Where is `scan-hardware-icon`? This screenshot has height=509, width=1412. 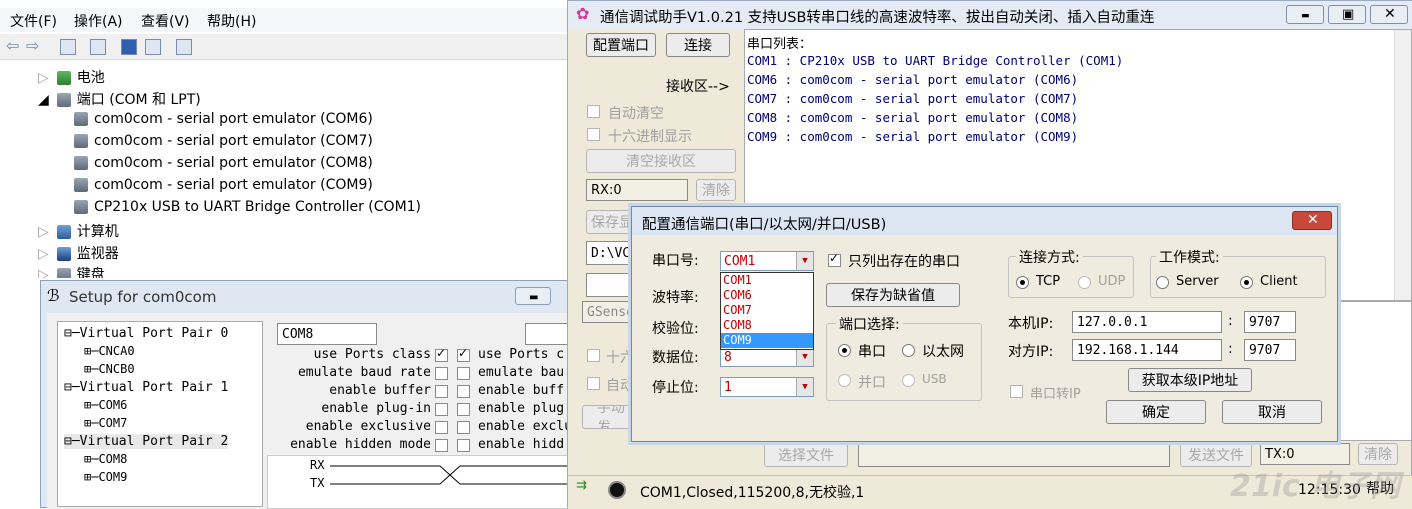
scan-hardware-icon is located at coordinates (184, 47).